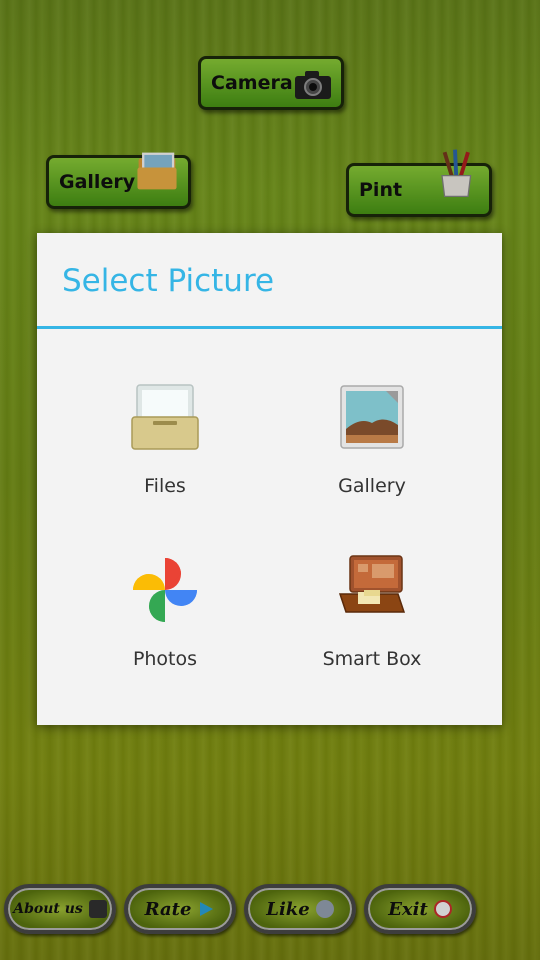 This screenshot has height=960, width=540. Describe the element at coordinates (372, 624) in the screenshot. I see `option-smart-box: Smart Box` at that location.